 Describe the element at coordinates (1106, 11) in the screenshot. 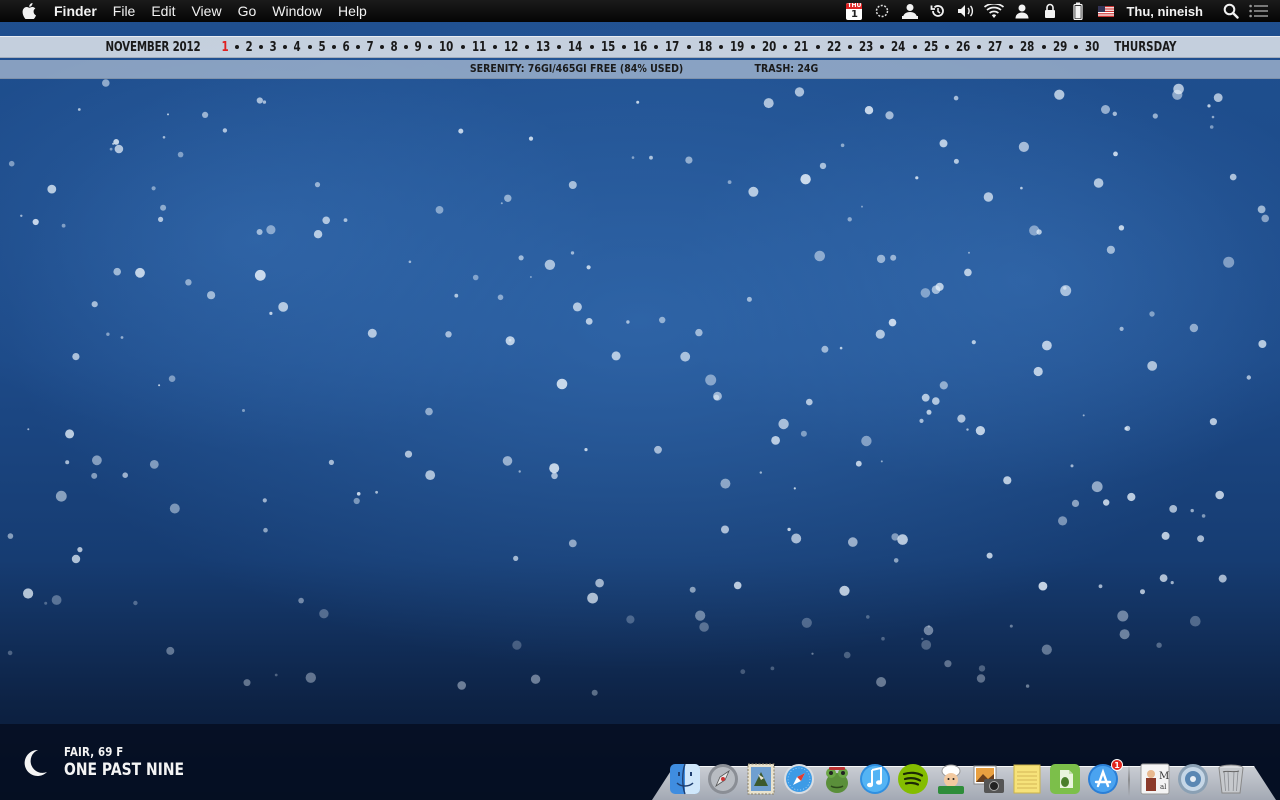

I see `us-flag-icon` at that location.